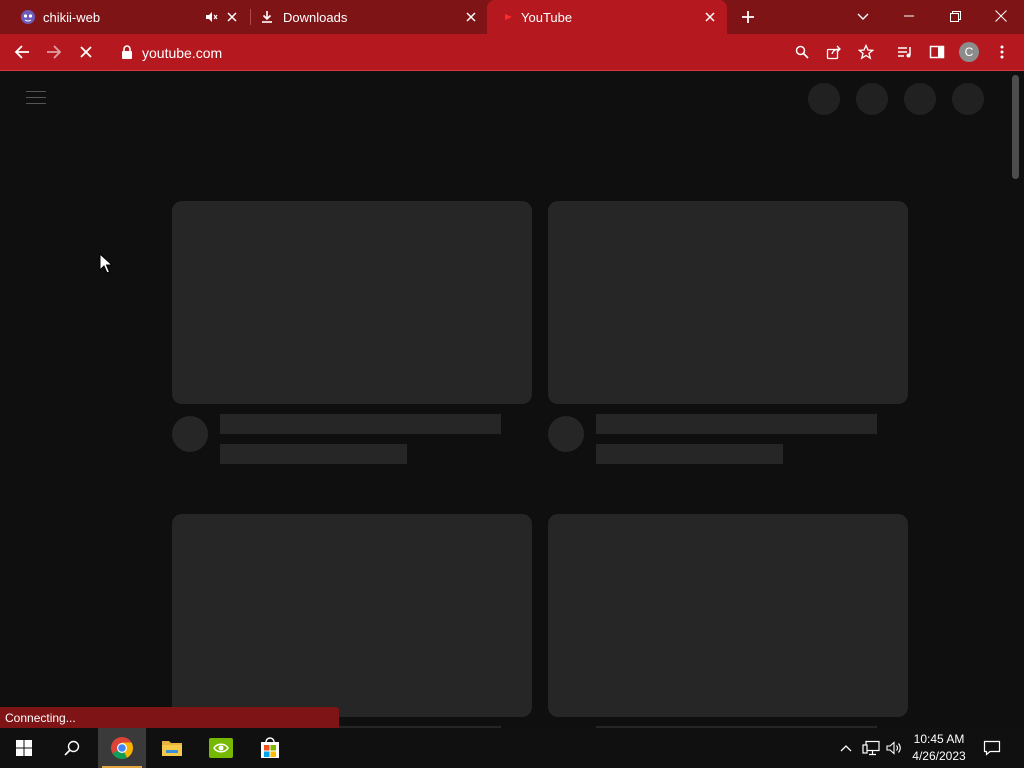 Image resolution: width=1024 pixels, height=768 pixels. What do you see at coordinates (939, 739) in the screenshot?
I see `clock-time: 10:45 AM` at bounding box center [939, 739].